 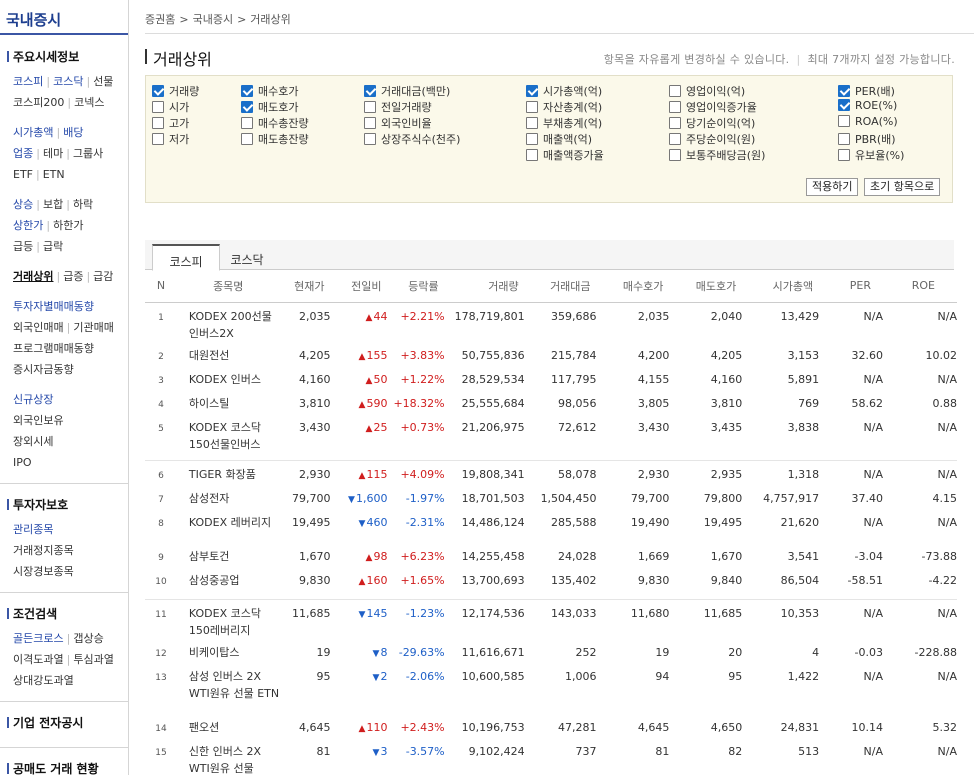 What do you see at coordinates (23, 174) in the screenshot?
I see `sidebar-link: ETF` at bounding box center [23, 174].